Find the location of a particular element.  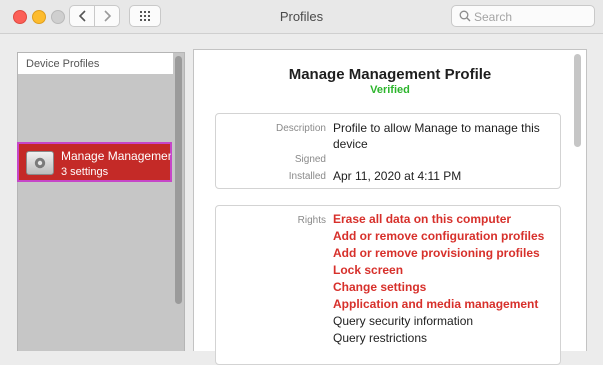

sidebar-item-profile: Manage Management Profile 3 settings is located at coordinates (94, 162).